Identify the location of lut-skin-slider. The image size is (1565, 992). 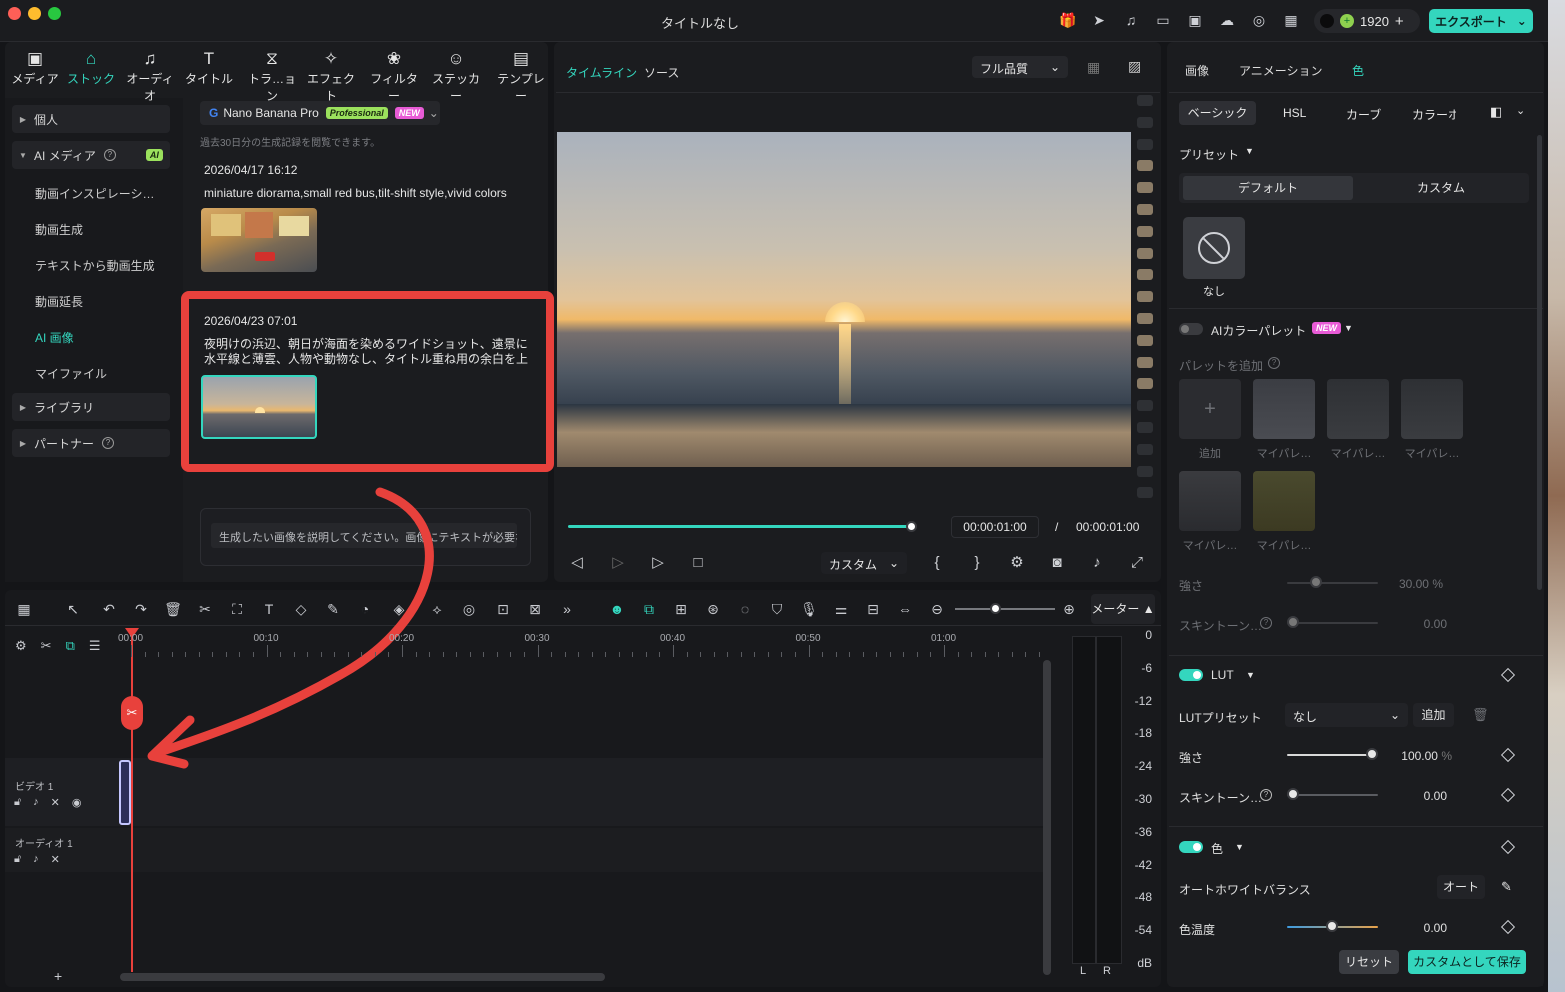
(1332, 795).